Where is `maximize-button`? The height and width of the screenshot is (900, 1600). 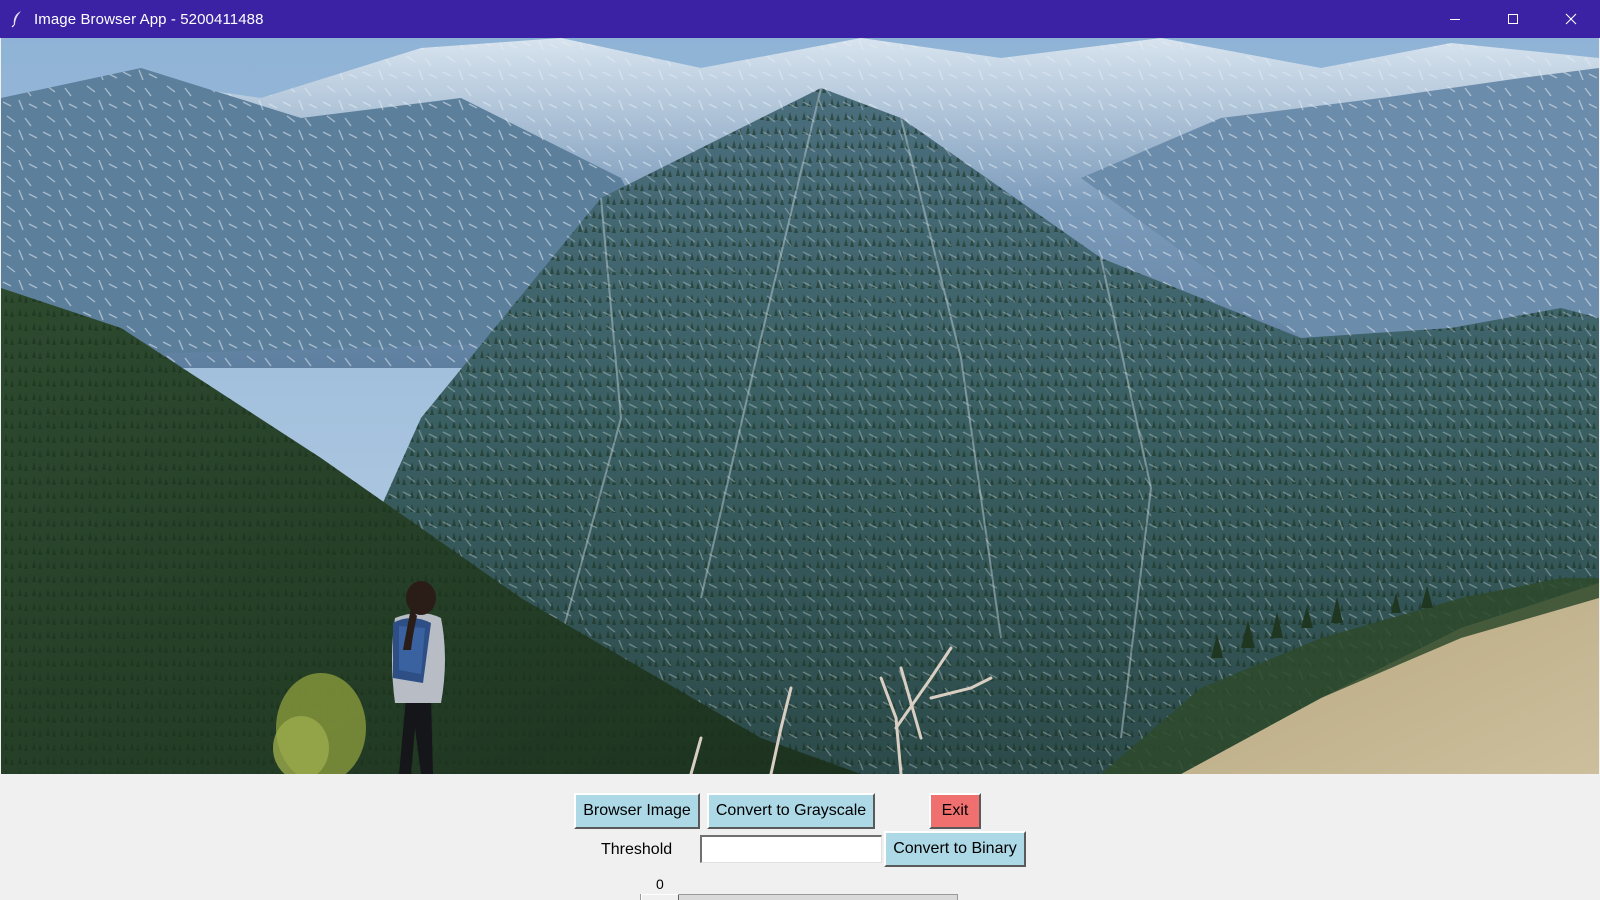 maximize-button is located at coordinates (1513, 19).